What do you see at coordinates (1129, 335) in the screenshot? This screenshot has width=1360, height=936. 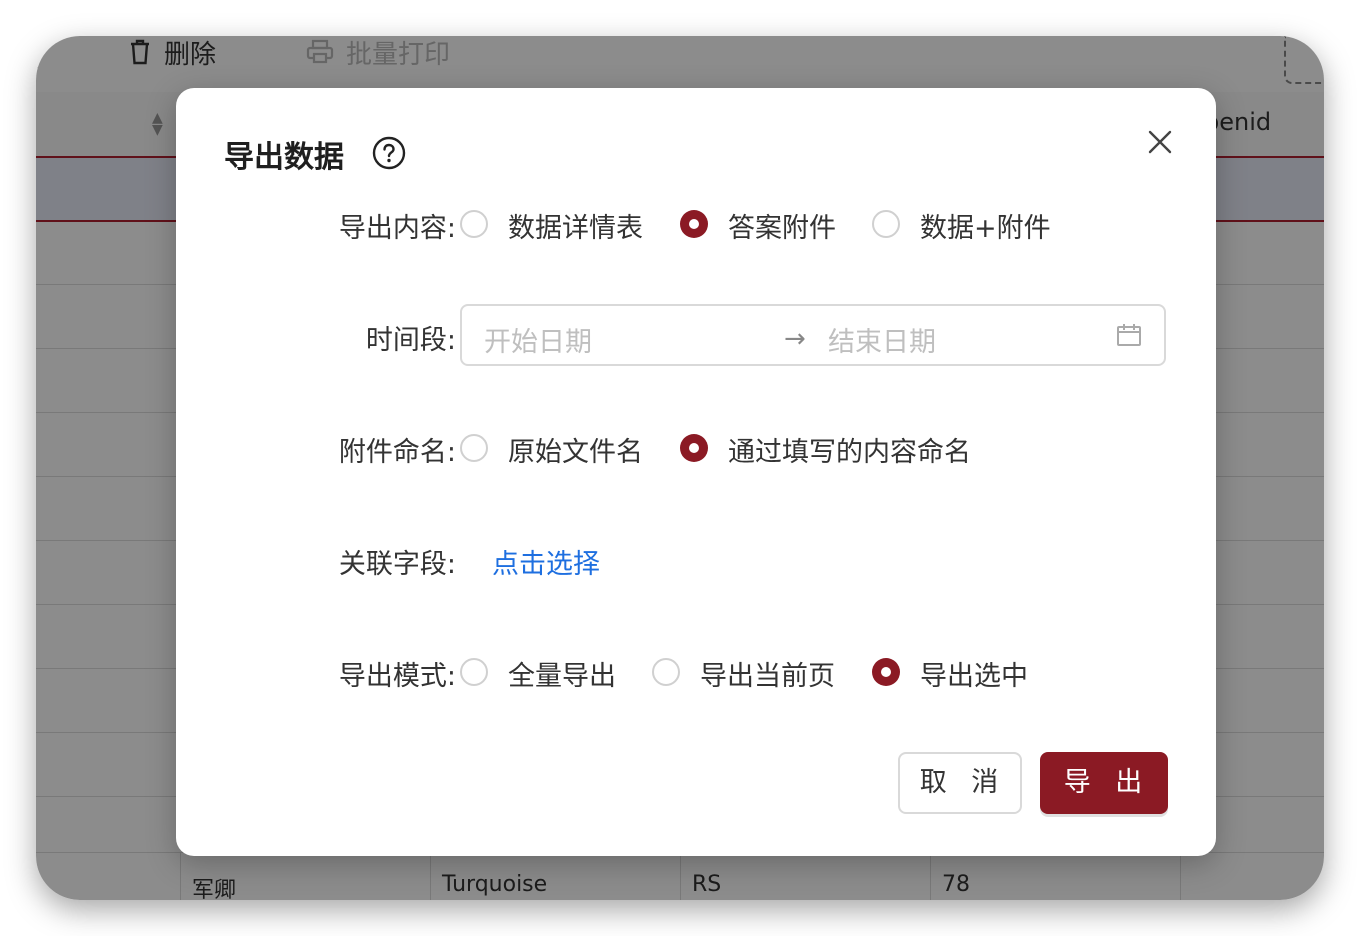 I see `calendar-icon` at bounding box center [1129, 335].